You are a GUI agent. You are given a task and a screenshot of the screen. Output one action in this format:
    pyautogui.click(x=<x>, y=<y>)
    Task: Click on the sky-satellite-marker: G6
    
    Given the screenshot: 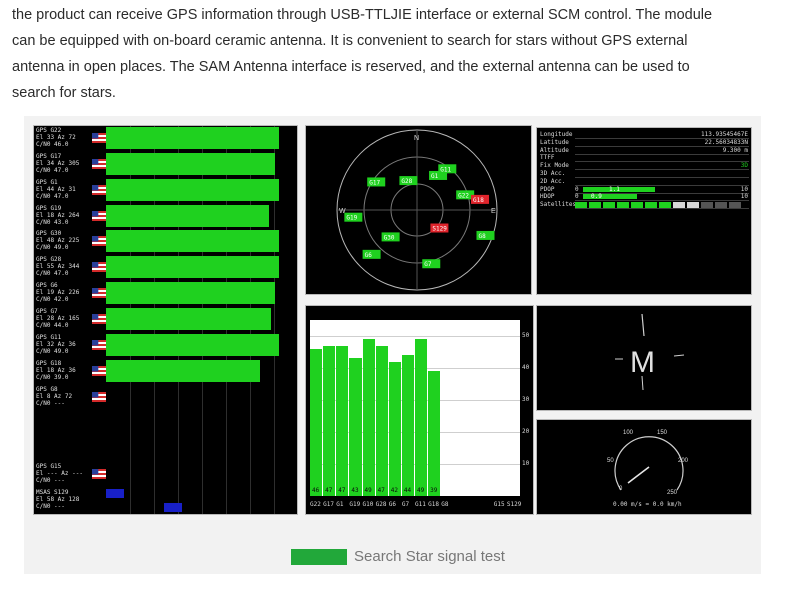 What is the action you would take?
    pyautogui.click(x=371, y=254)
    